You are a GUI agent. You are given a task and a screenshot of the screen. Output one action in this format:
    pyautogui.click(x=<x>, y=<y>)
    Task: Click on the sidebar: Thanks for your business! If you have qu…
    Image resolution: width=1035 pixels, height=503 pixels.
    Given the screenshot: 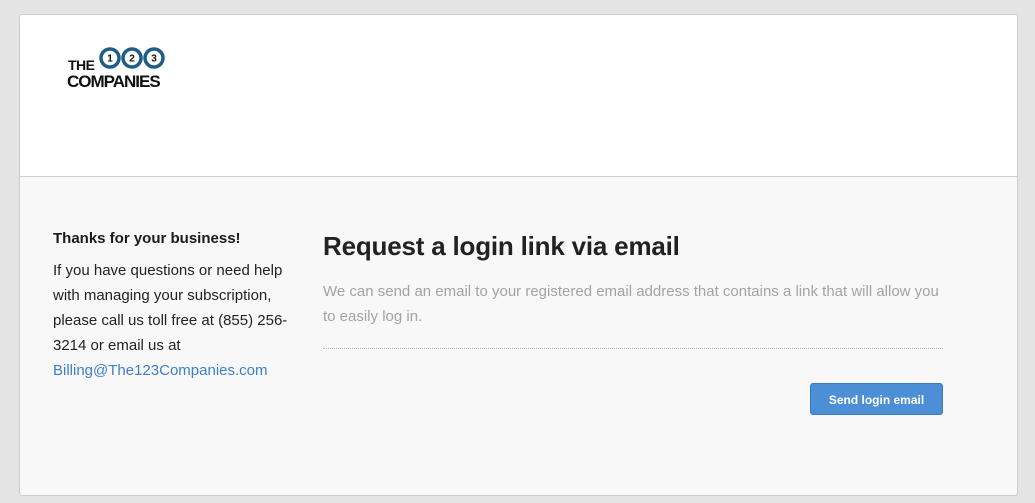 What is the action you would take?
    pyautogui.click(x=173, y=306)
    